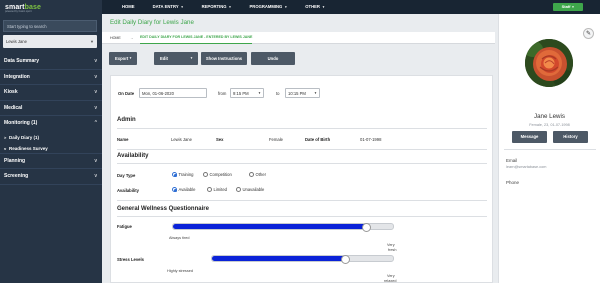 The width and height of the screenshot is (600, 283). Describe the element at coordinates (250, 189) in the screenshot. I see `radio-unavailable: Unavailable` at that location.